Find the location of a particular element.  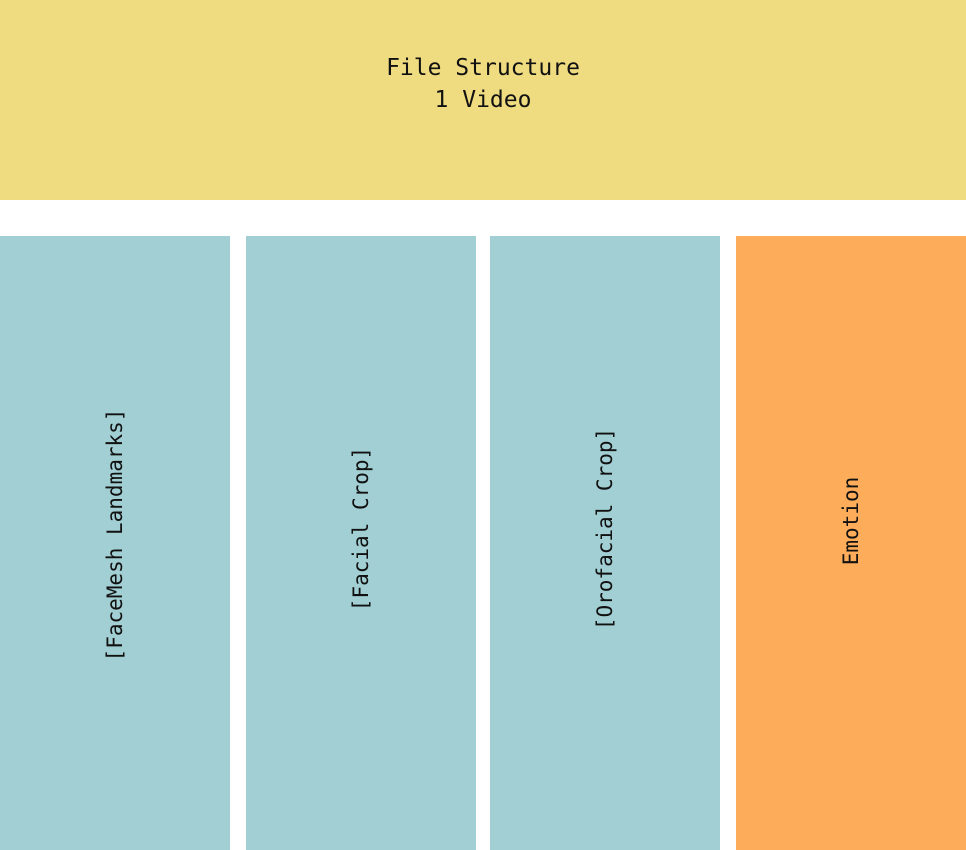

facemesh-landmarks-label: [FaceMesh Landmarks] is located at coordinates (115, 535).